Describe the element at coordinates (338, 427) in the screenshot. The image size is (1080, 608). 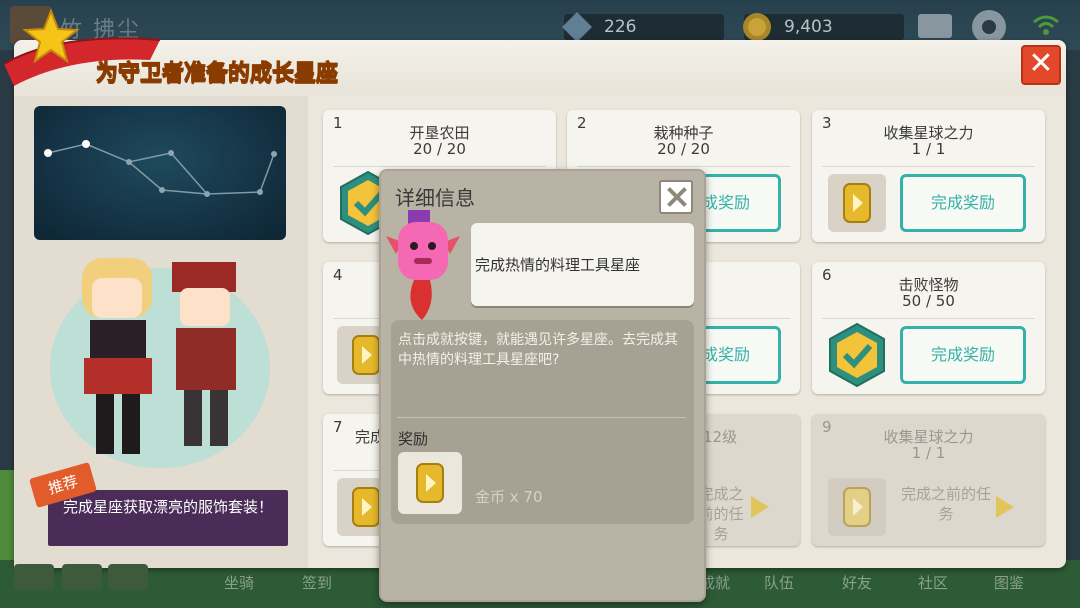
I see `card-number: 7` at that location.